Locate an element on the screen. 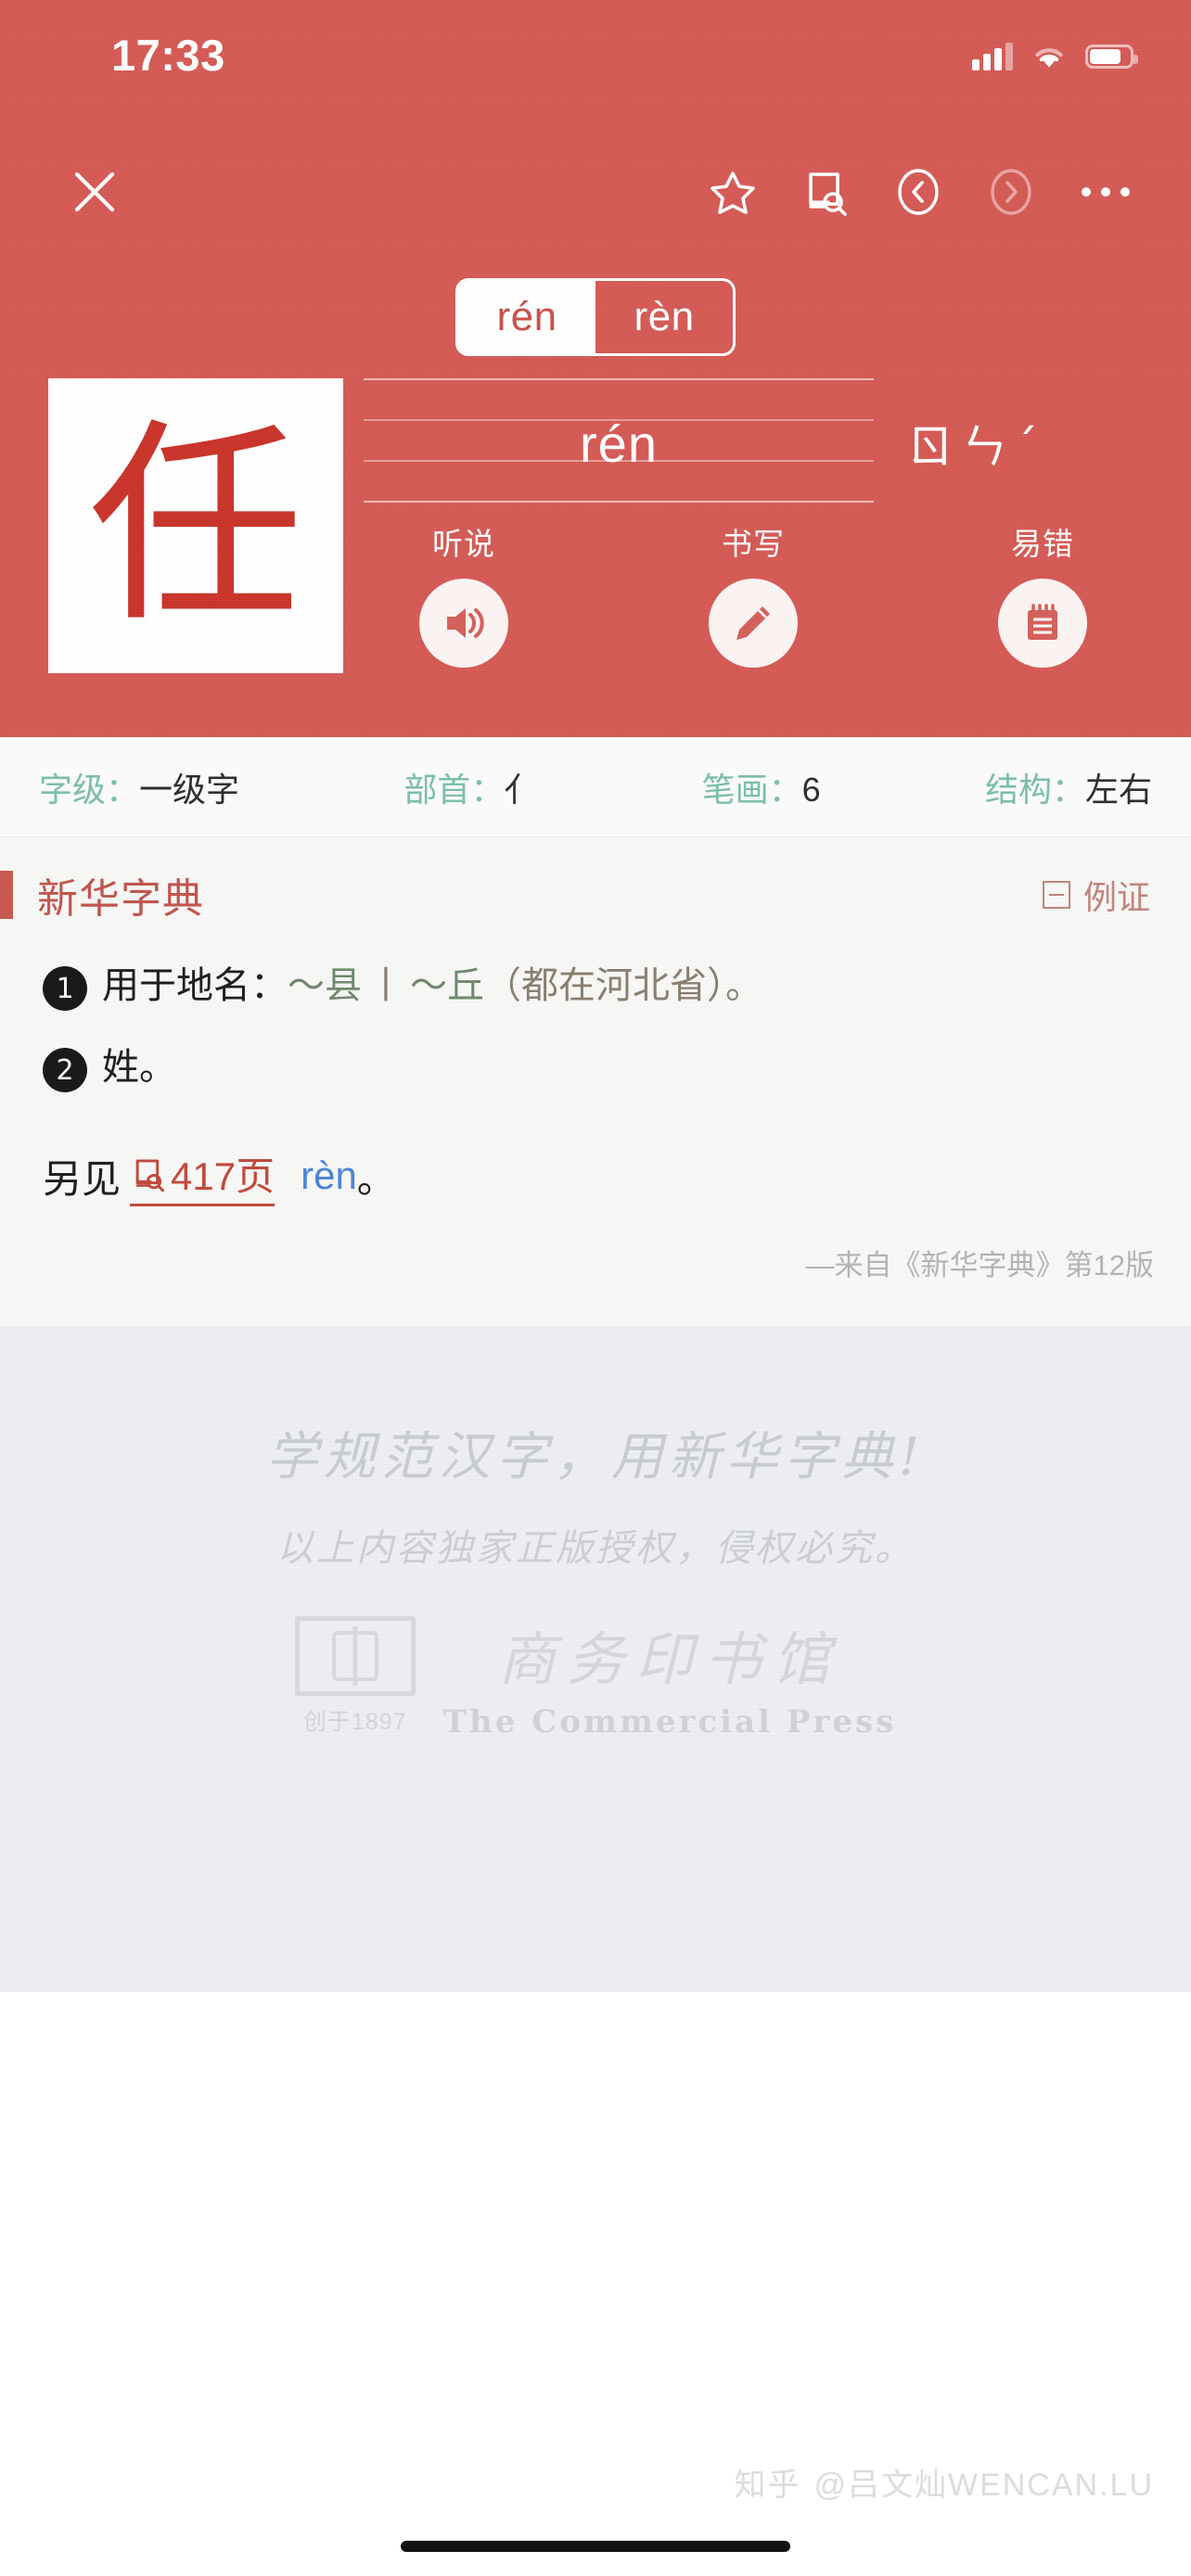  pencil-icon is located at coordinates (753, 623).